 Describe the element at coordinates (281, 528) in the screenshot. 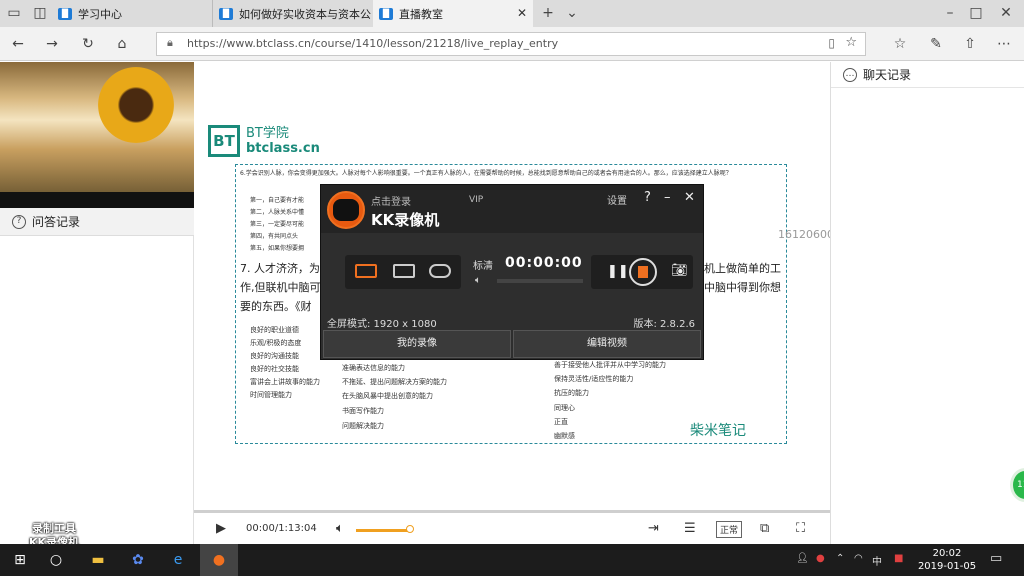

I see `playback-time: 00:00/1:13:04` at that location.